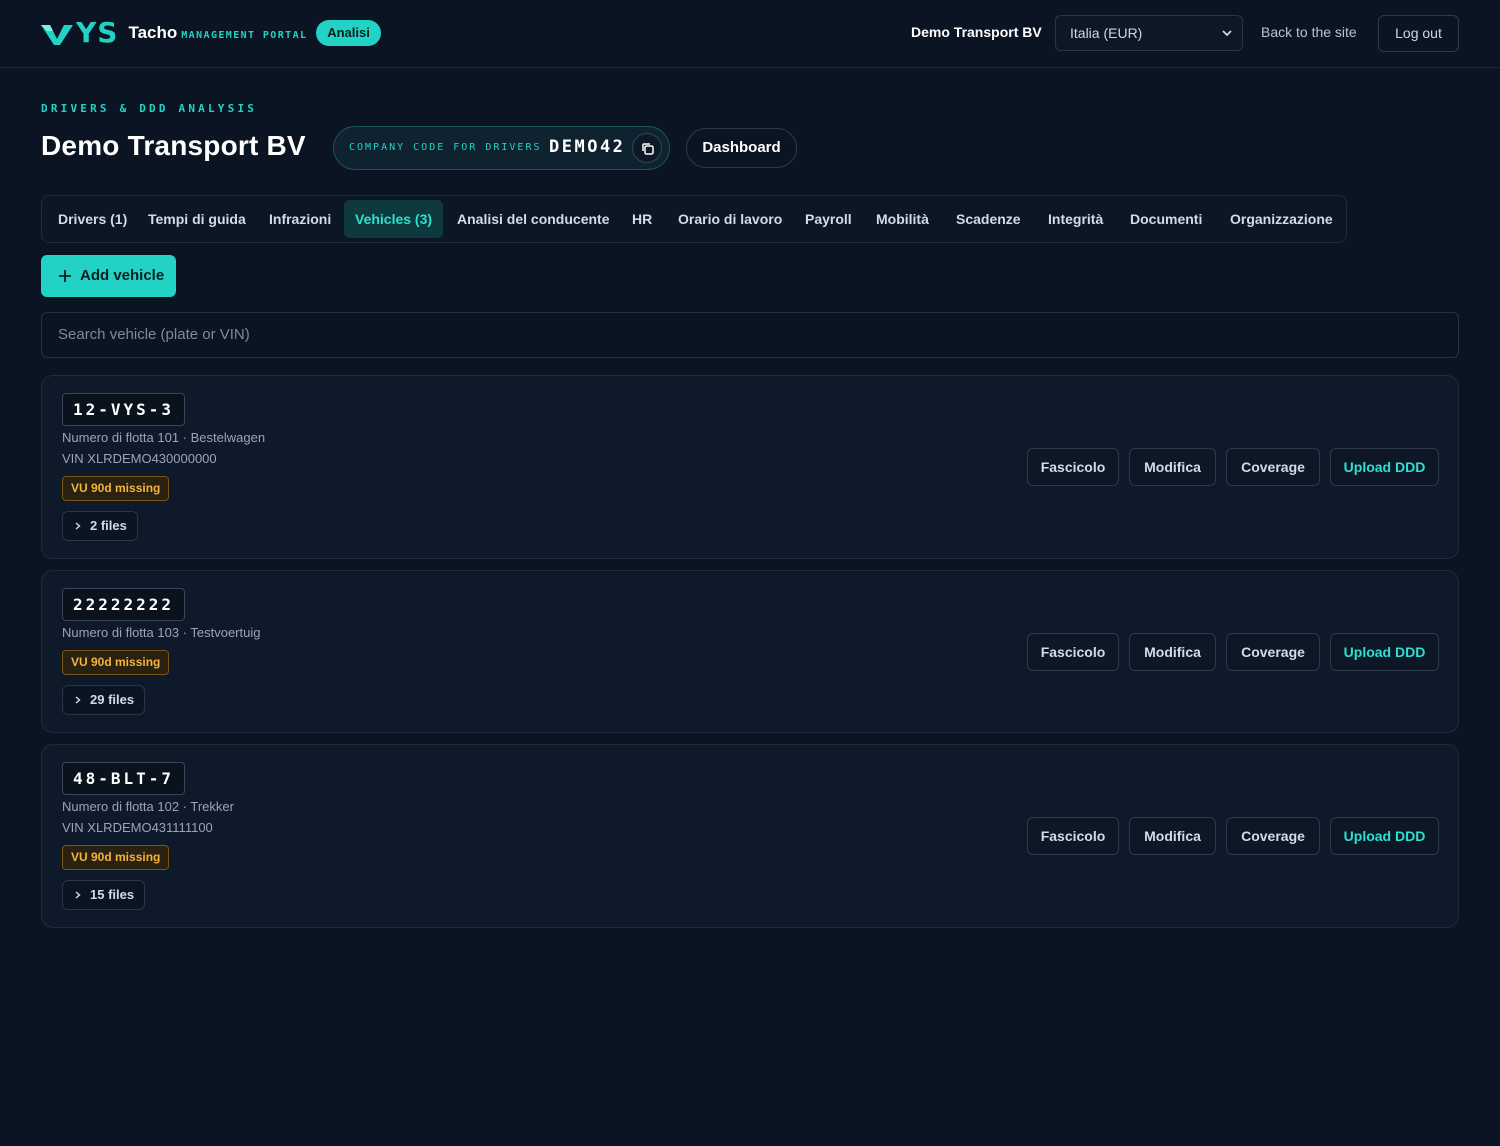  I want to click on region-select-value: Italia (EUR), so click(1106, 33).